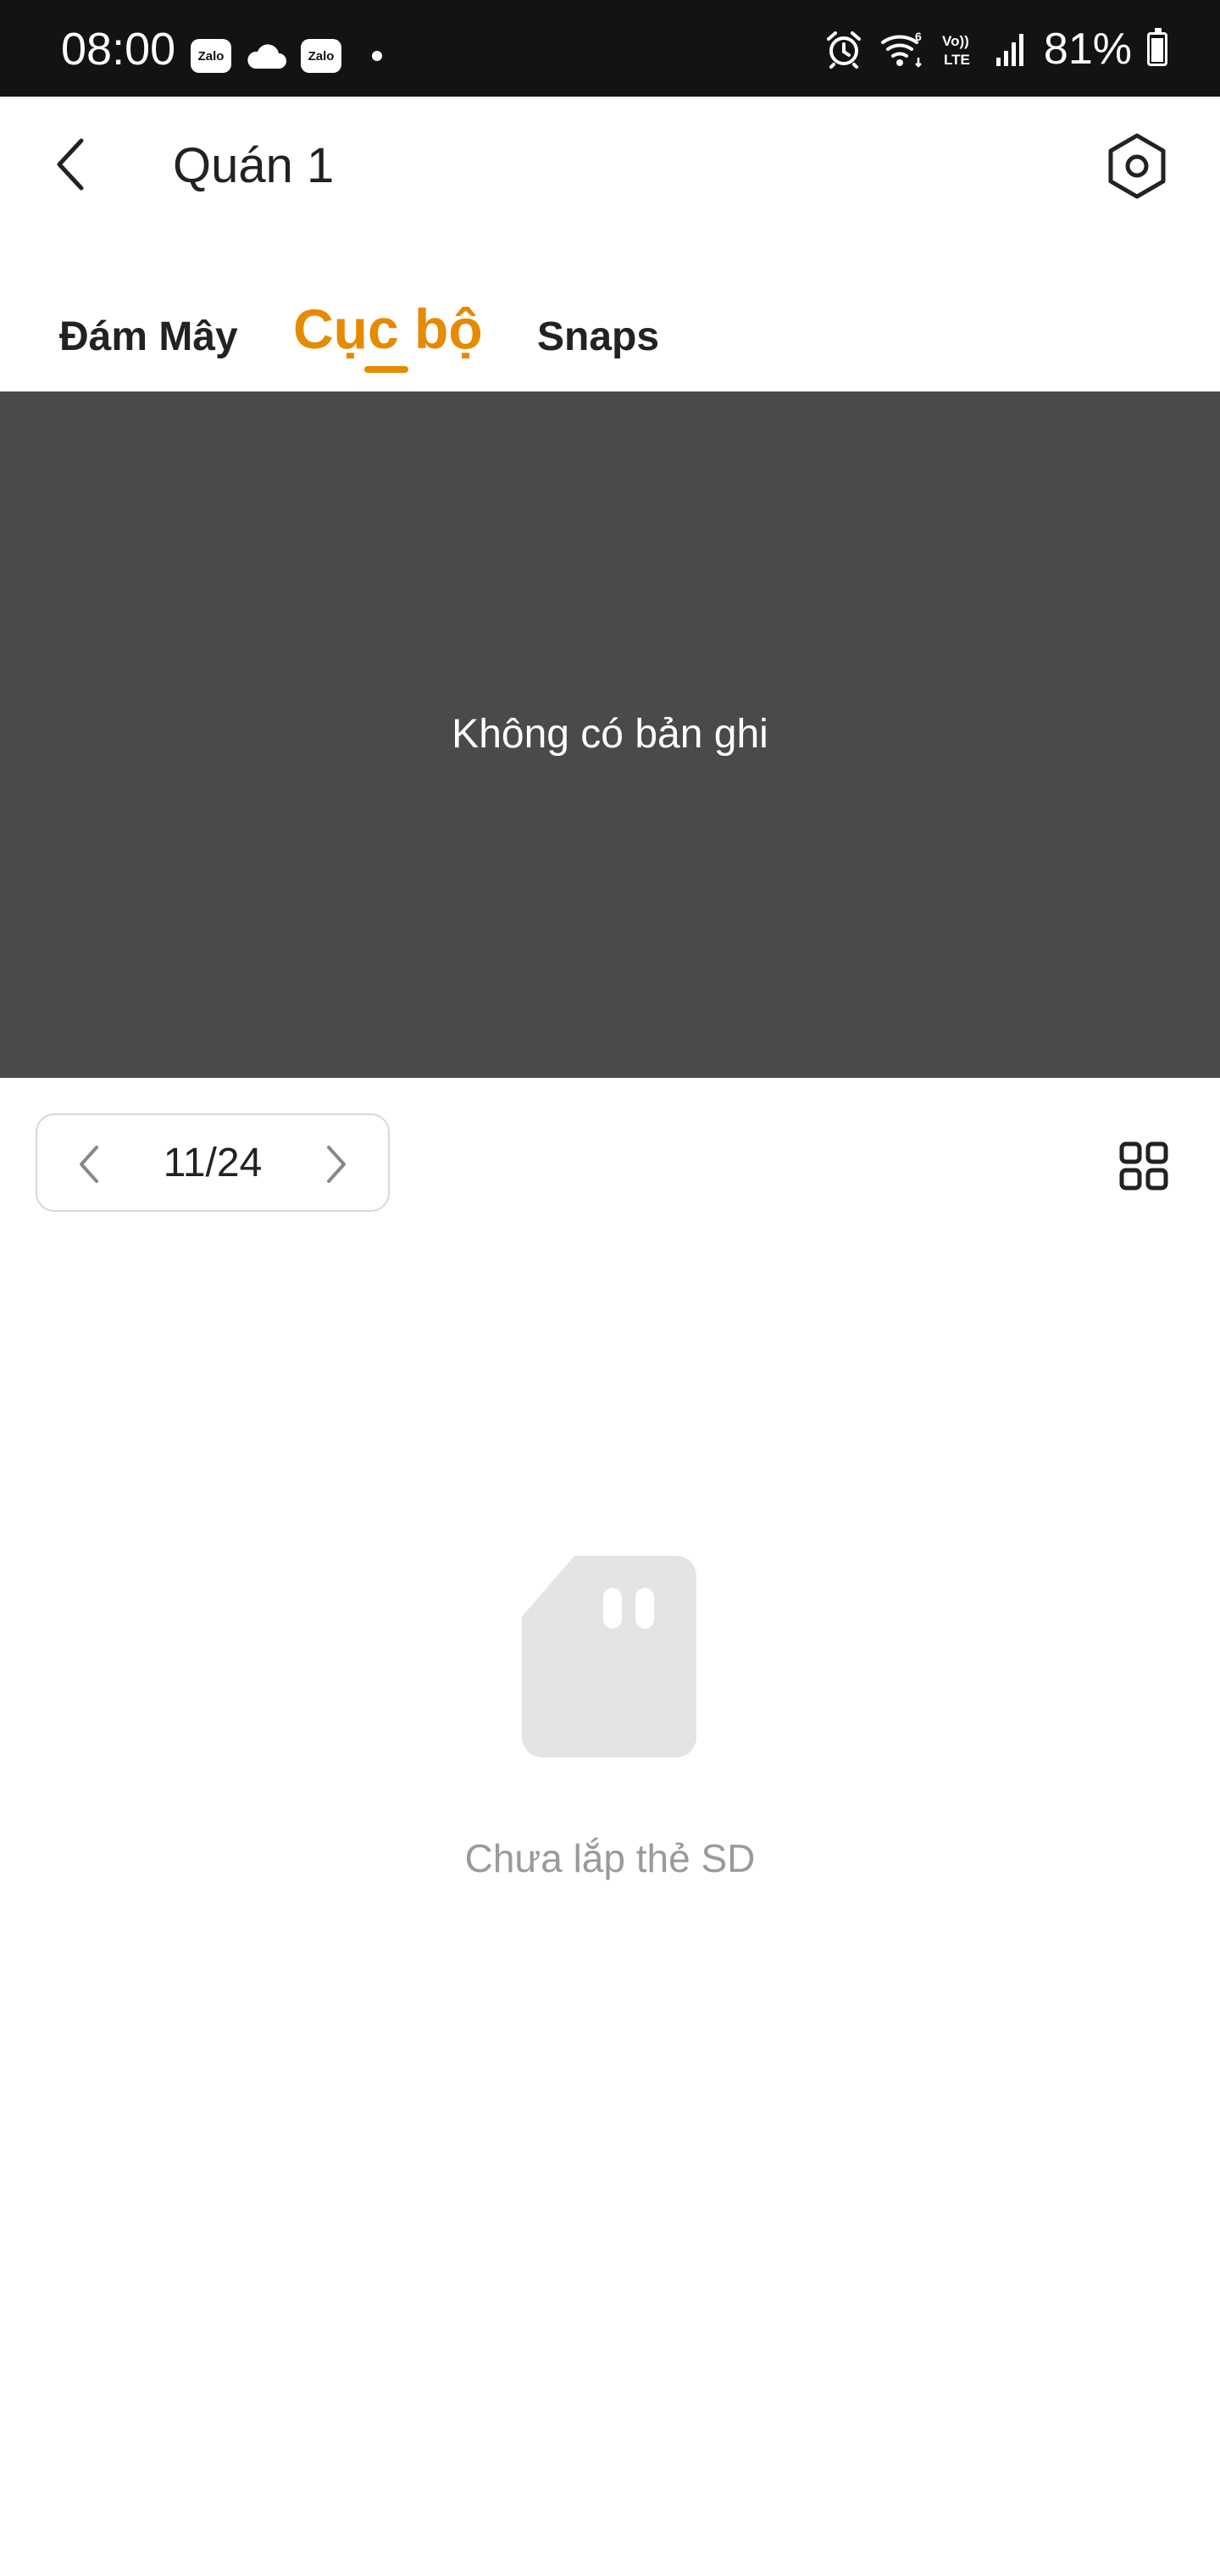 This screenshot has height=2576, width=1220. I want to click on no-record-message: Không có bản ghi, so click(610, 734).